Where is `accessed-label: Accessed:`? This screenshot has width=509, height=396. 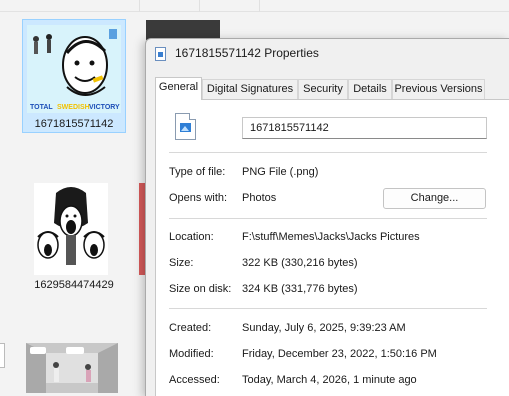
accessed-label: Accessed: is located at coordinates (194, 380).